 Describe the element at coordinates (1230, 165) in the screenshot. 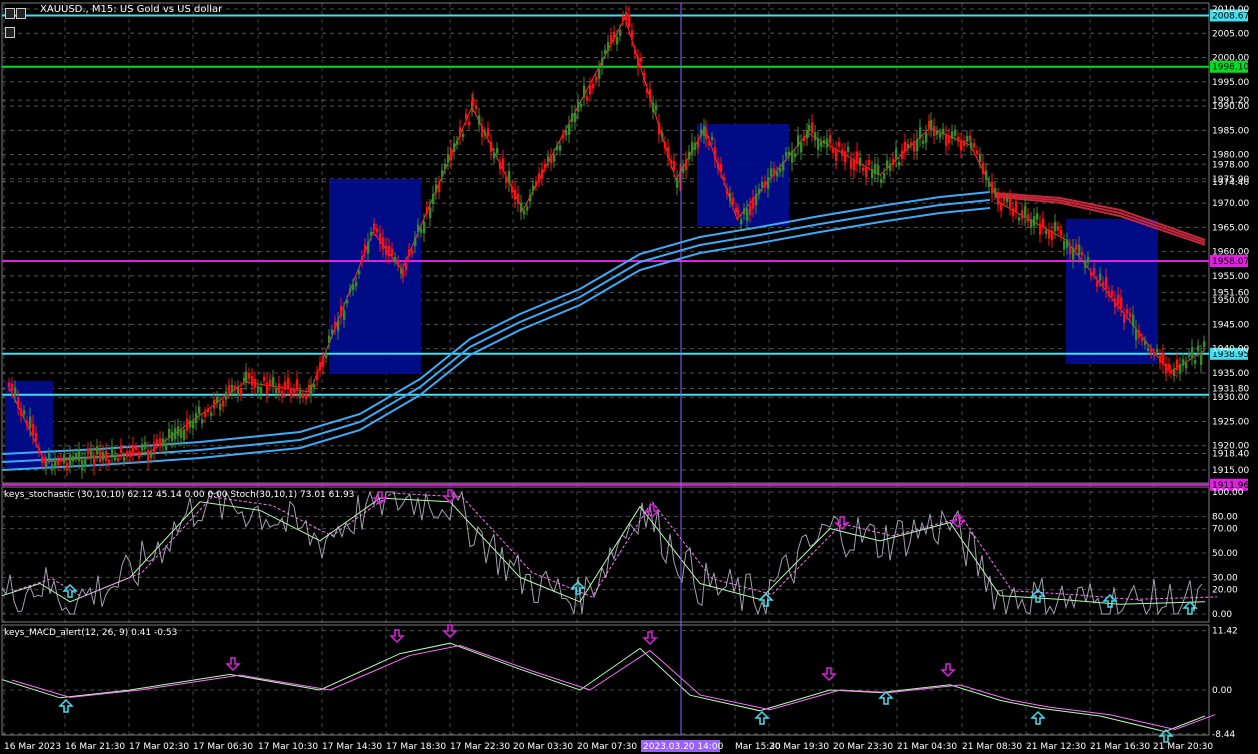

I see `price-tick-label: 1978.00` at that location.